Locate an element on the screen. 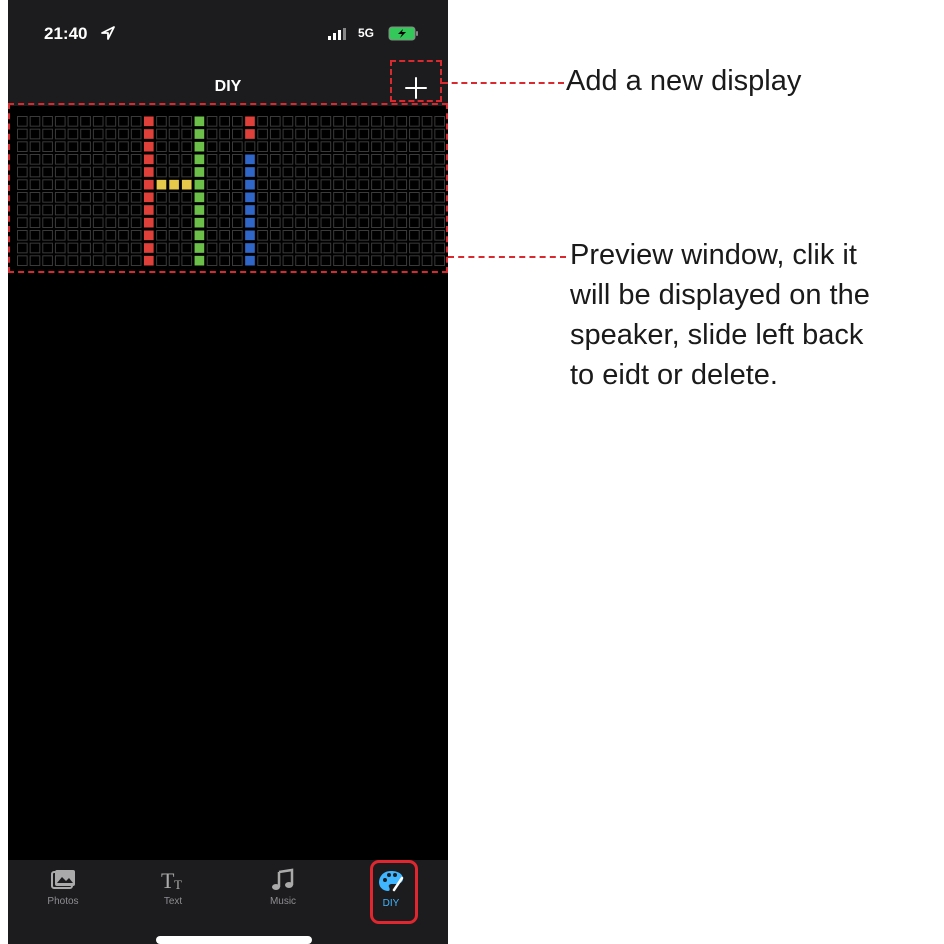 The image size is (944, 944). diy-tab-highlight is located at coordinates (394, 892).